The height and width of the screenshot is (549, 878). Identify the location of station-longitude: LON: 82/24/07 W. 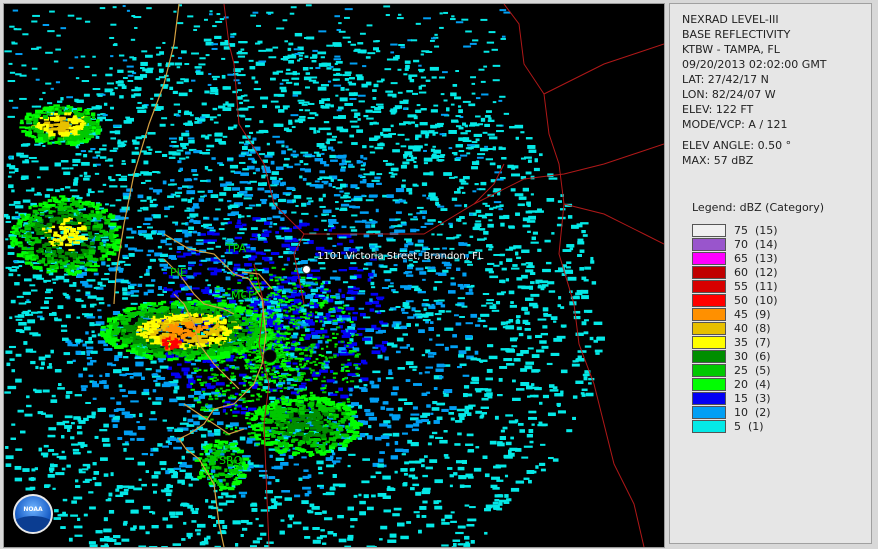
(729, 94).